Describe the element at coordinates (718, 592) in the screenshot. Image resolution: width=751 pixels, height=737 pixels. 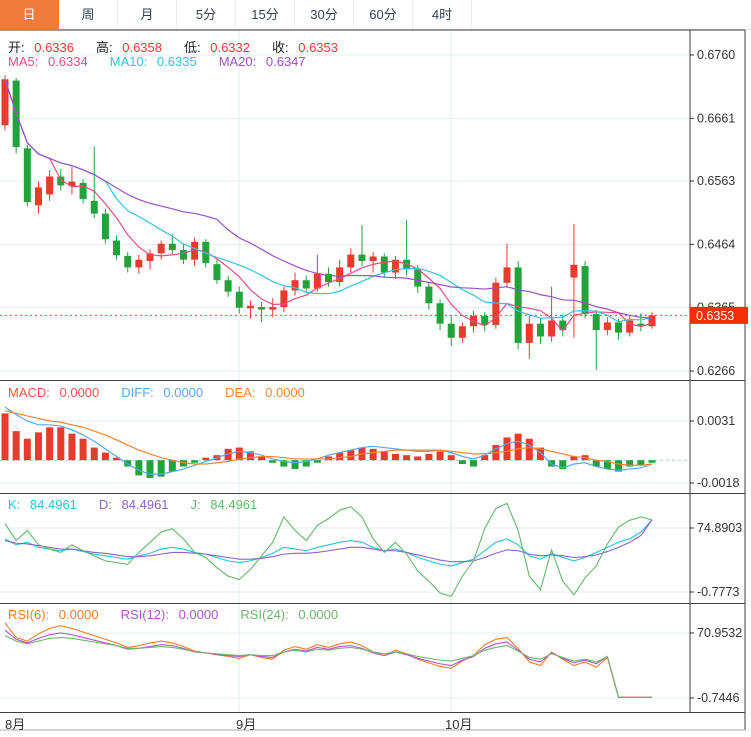
I see `y-axis-tick-label: -0.7773` at that location.